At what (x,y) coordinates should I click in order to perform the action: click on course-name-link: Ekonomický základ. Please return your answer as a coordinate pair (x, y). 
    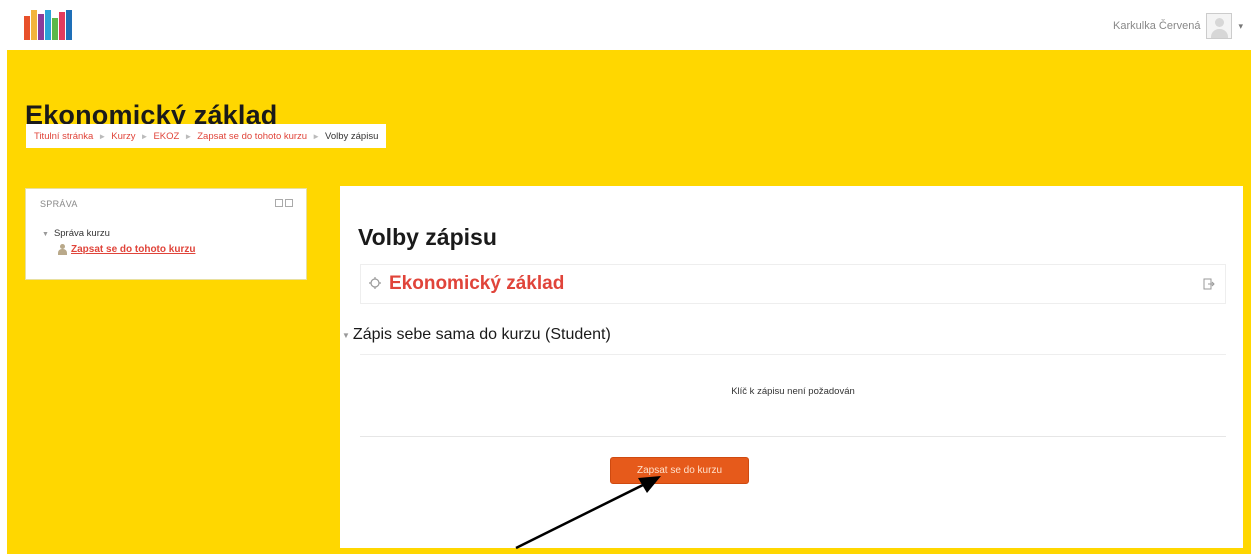
    Looking at the image, I should click on (476, 284).